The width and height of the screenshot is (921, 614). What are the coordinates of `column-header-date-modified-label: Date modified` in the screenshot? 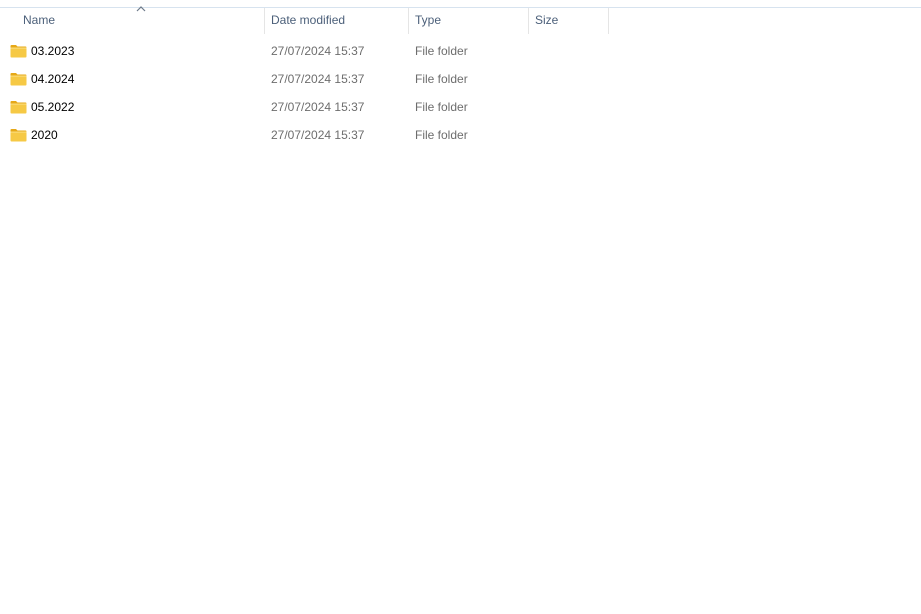 It's located at (308, 20).